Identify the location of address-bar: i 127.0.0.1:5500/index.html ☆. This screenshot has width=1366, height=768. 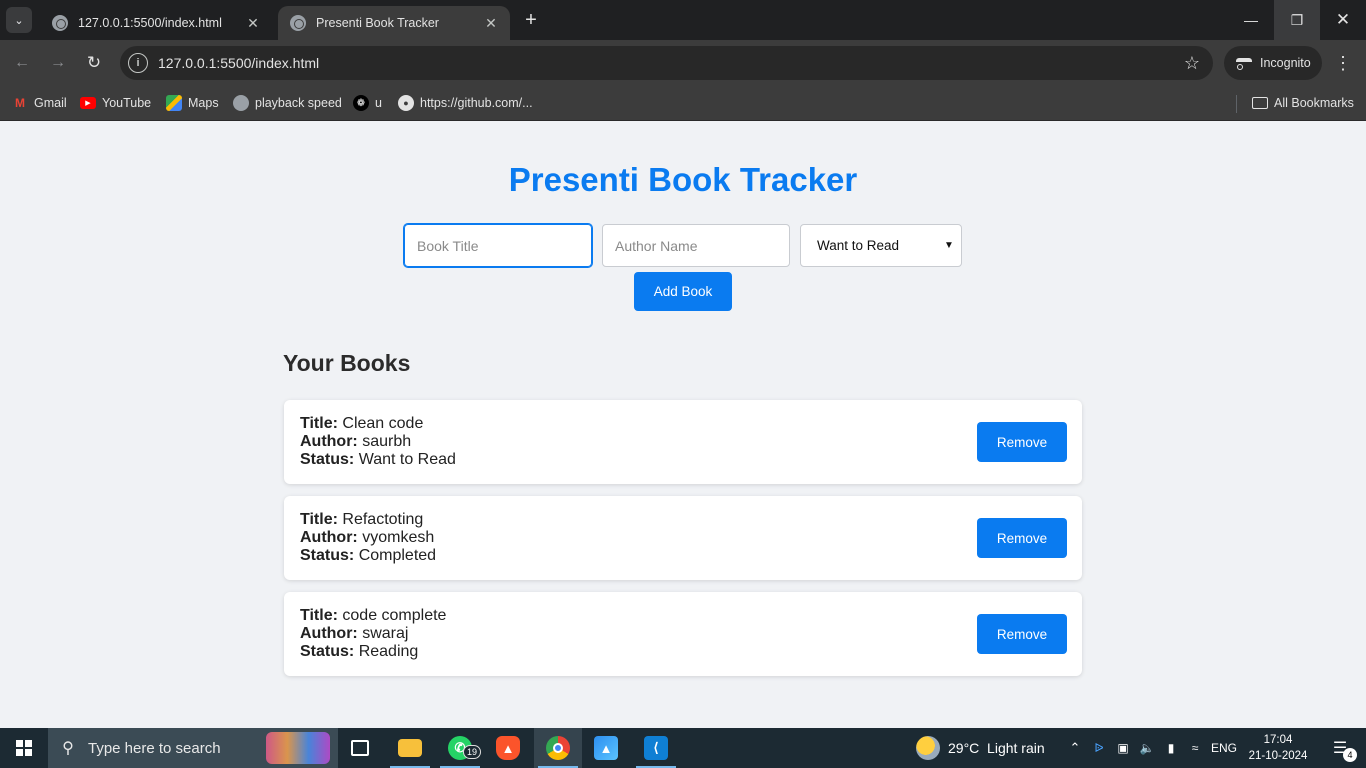
(666, 63).